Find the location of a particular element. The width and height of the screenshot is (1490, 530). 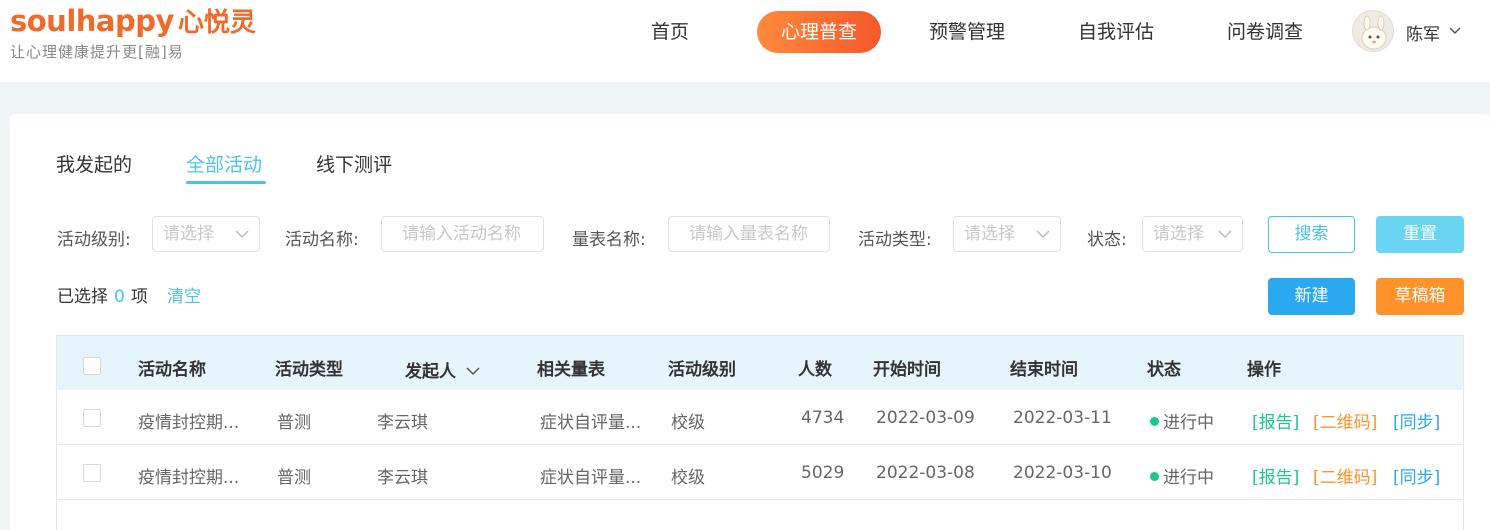

filter-name-placeholder: 请输入活动名称 is located at coordinates (461, 234).